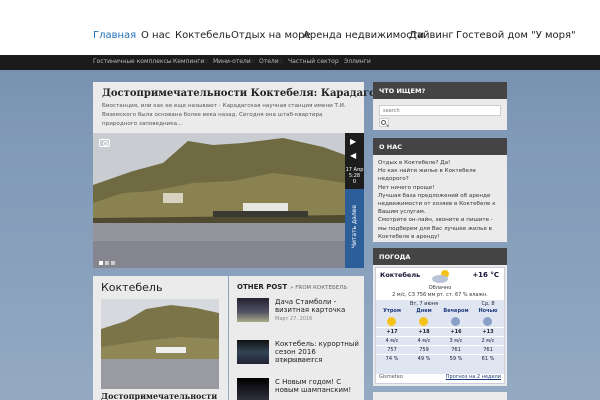  Describe the element at coordinates (440, 90) in the screenshot. I see `search-heading: ЧТО ИЩЕМ?` at that location.